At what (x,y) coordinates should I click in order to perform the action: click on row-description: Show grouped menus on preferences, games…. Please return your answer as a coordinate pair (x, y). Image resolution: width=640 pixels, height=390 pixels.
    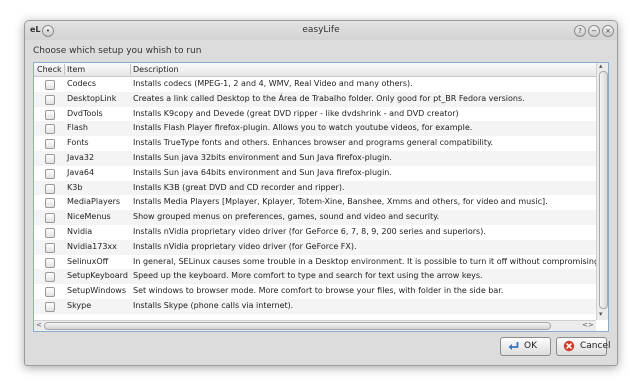
    Looking at the image, I should click on (286, 217).